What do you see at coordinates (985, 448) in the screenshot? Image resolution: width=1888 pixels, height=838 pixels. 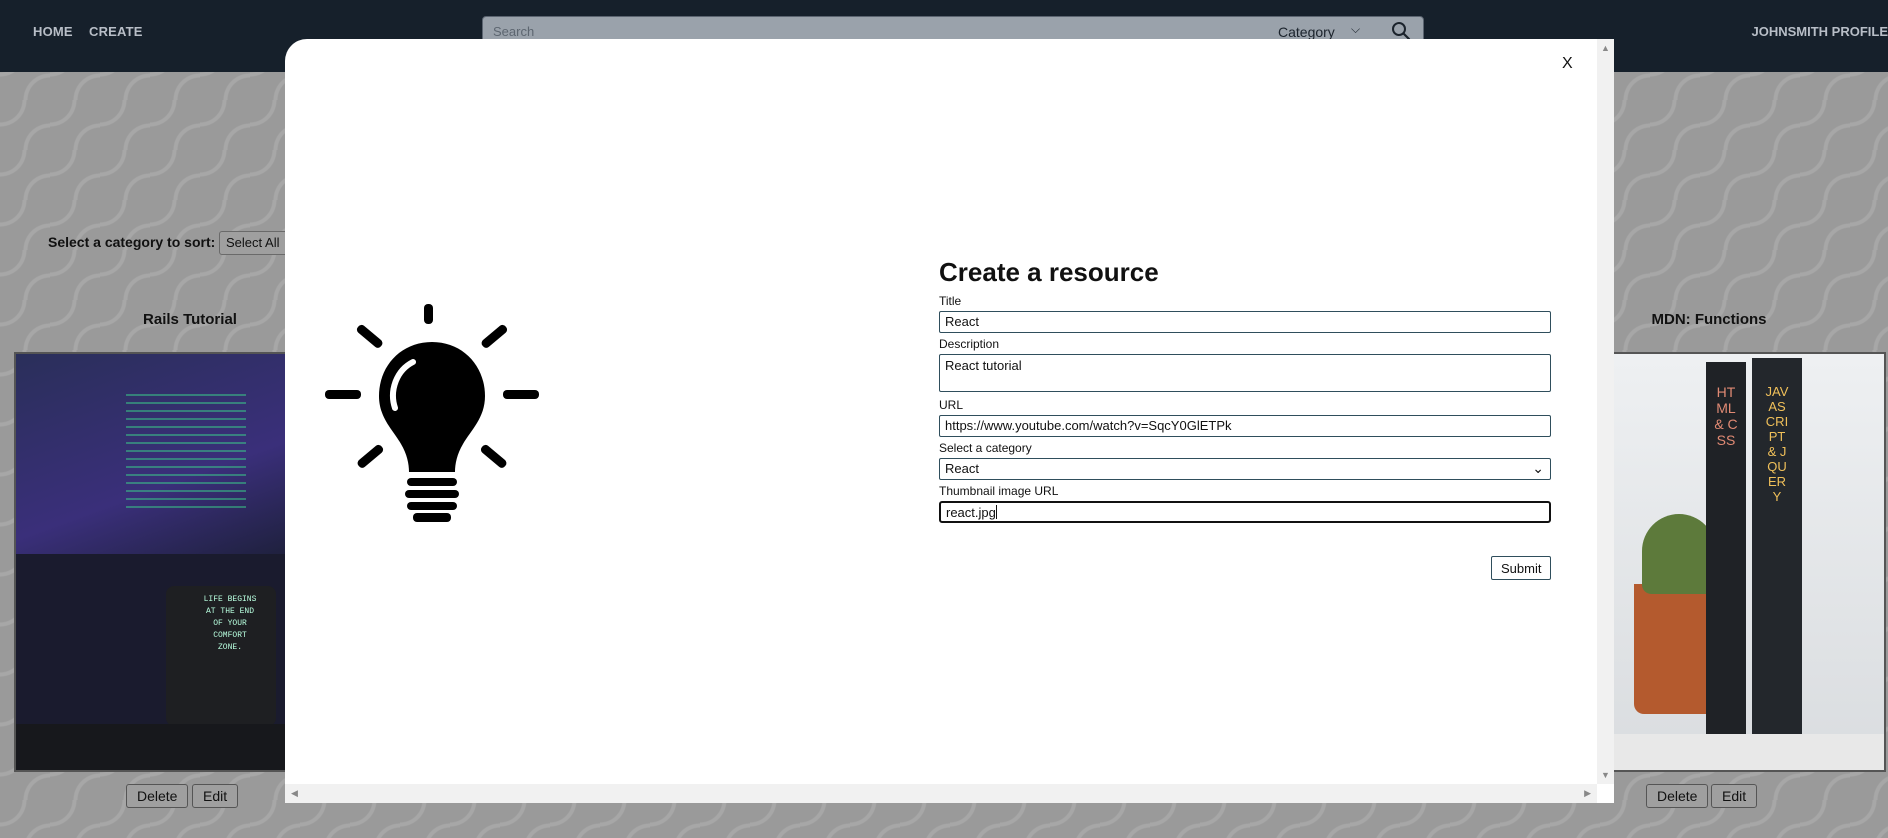 I see `category-label: Select a category` at bounding box center [985, 448].